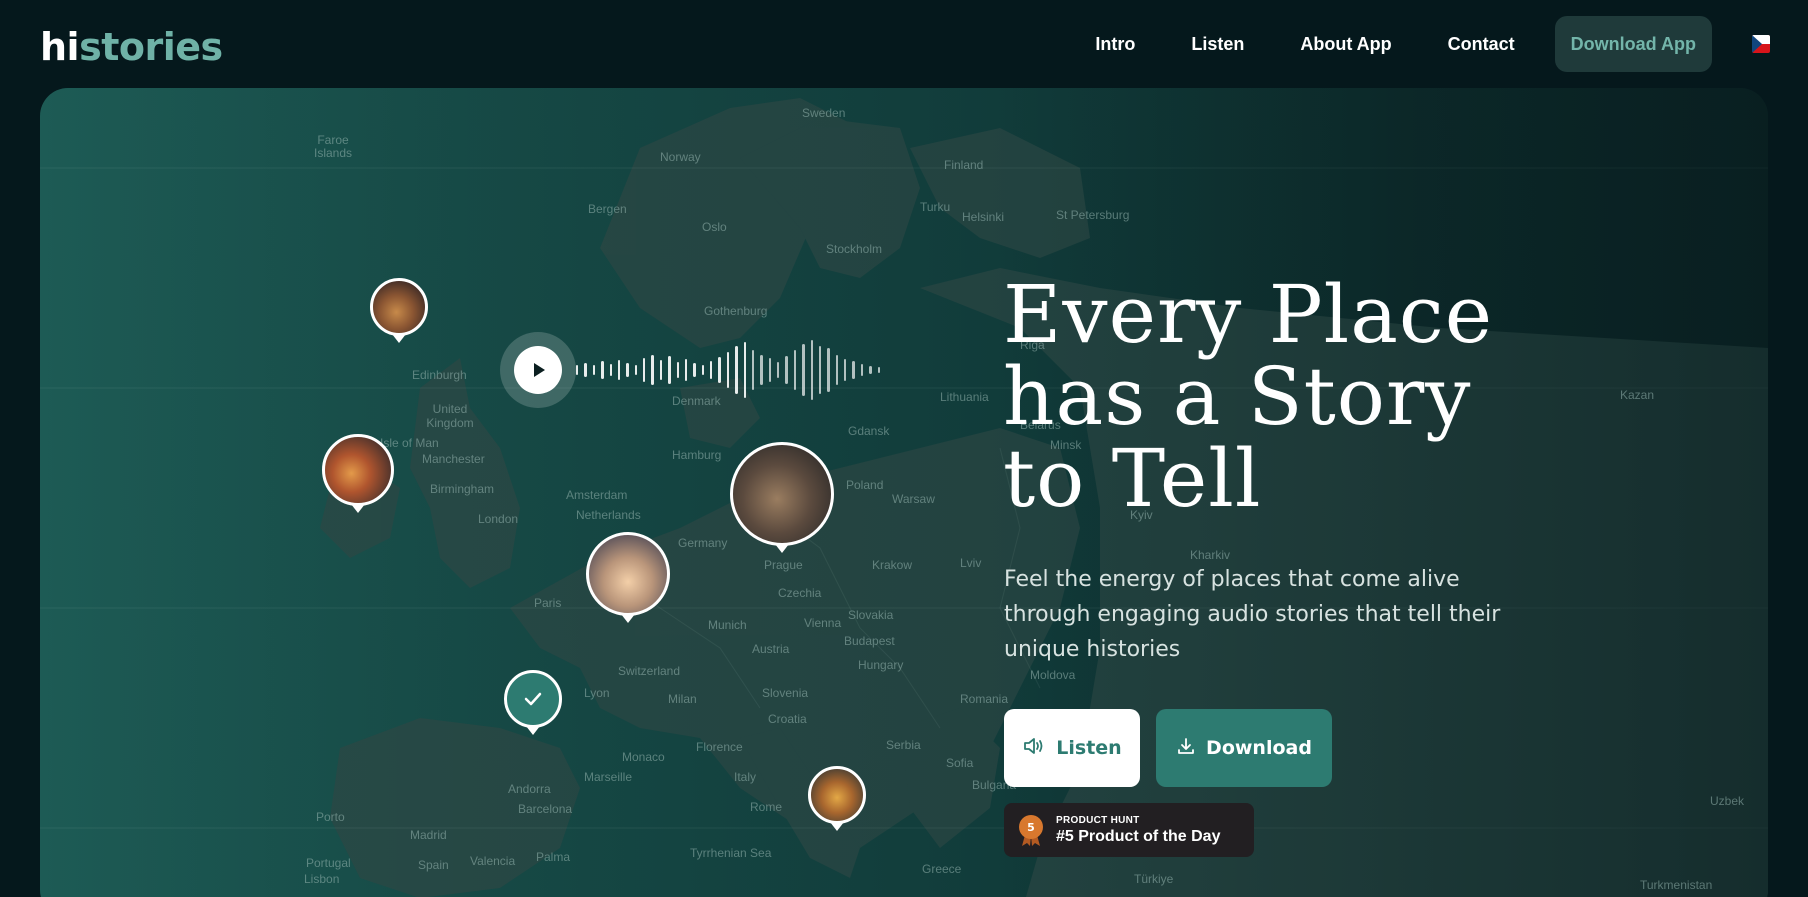 This screenshot has width=1808, height=897. I want to click on map-label: Helsinki, so click(983, 217).